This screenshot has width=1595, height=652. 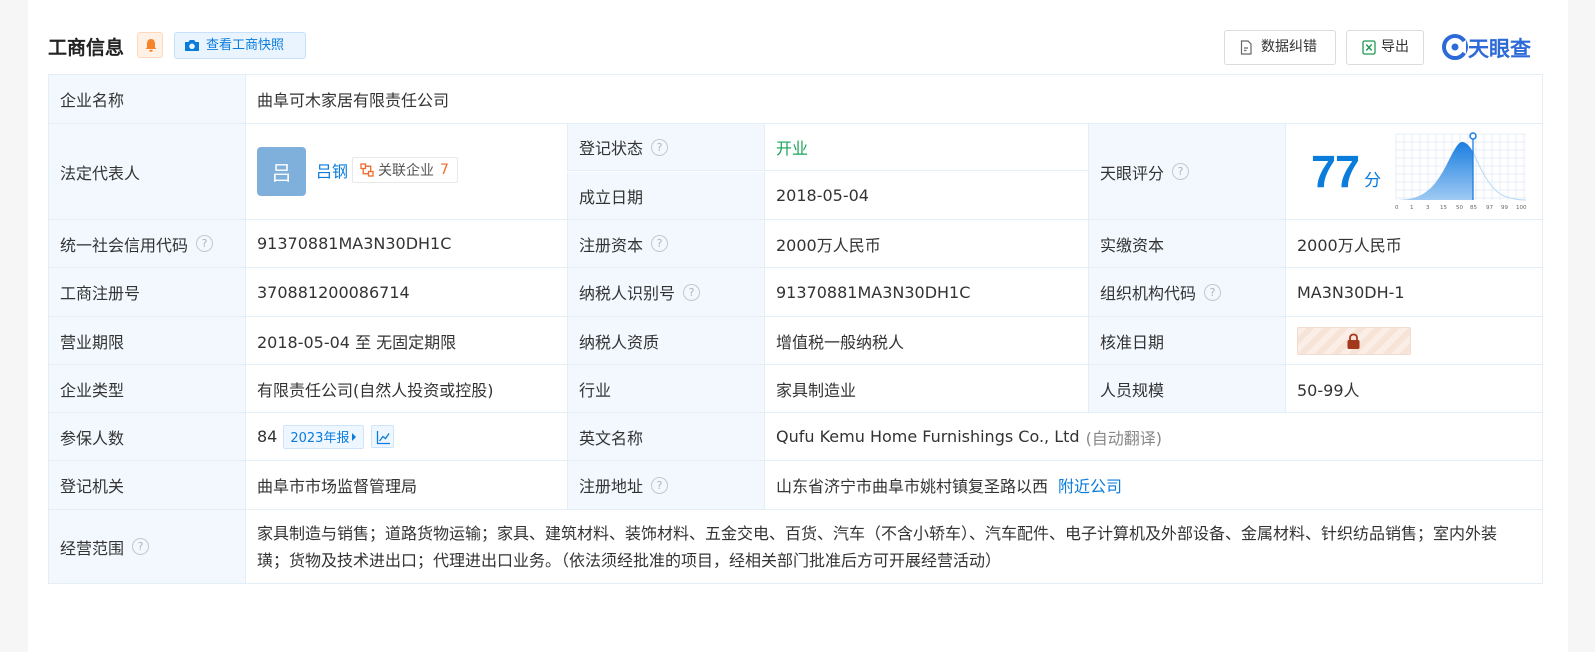 What do you see at coordinates (665, 195) in the screenshot?
I see `found-date-label: 成立日期` at bounding box center [665, 195].